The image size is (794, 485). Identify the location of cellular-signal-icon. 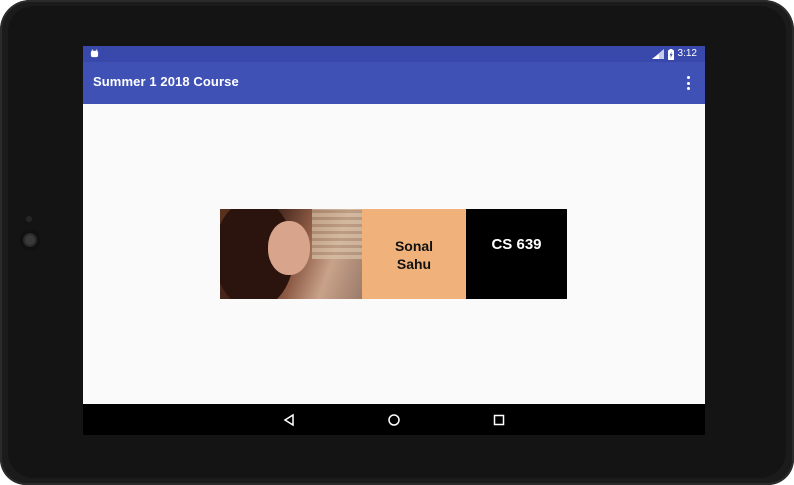
(657, 54).